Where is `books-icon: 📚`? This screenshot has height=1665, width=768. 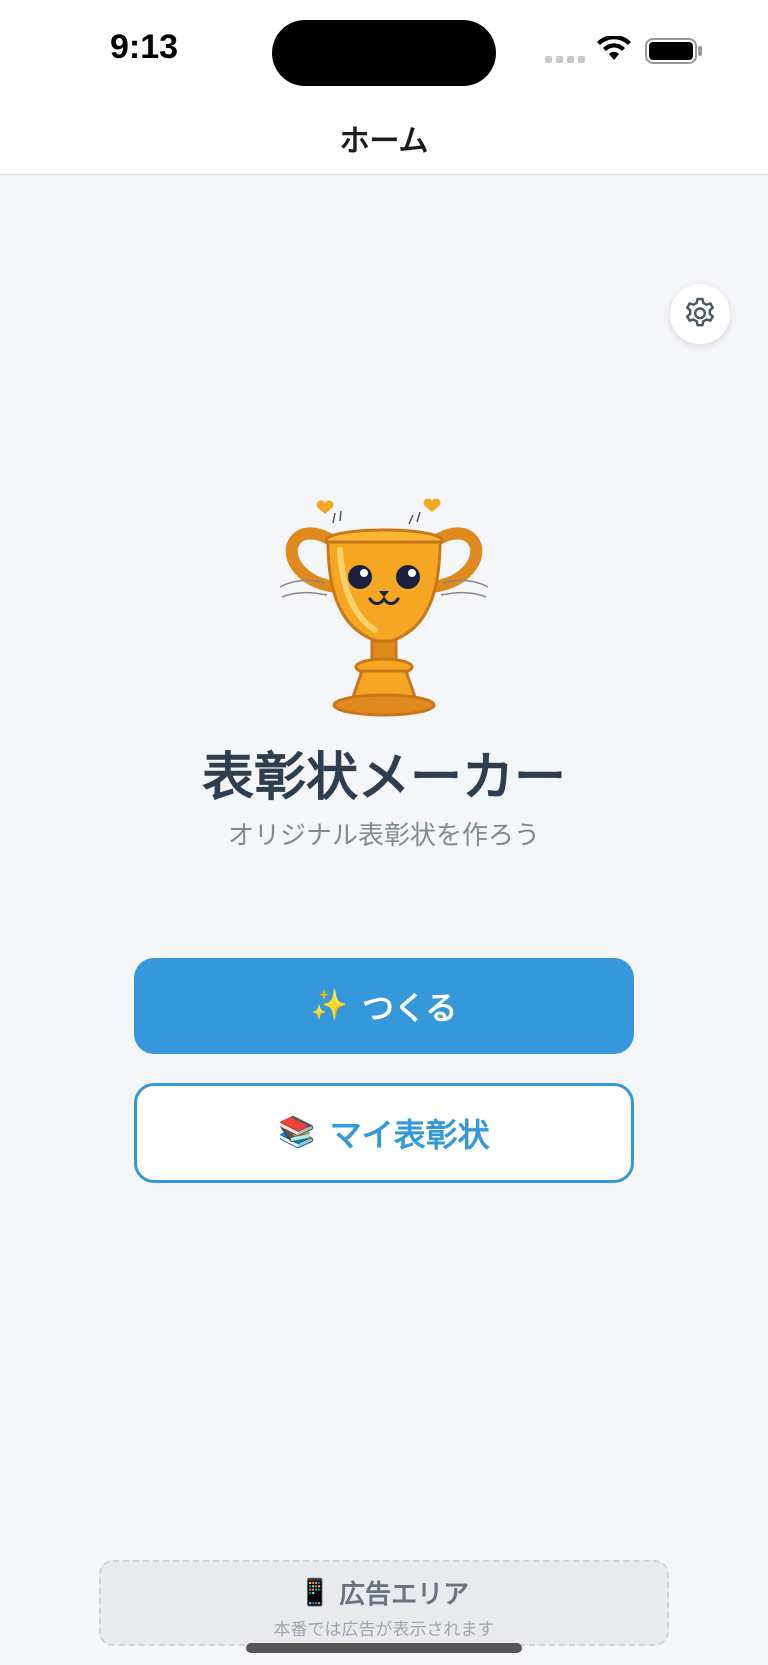
books-icon: 📚 is located at coordinates (297, 1132).